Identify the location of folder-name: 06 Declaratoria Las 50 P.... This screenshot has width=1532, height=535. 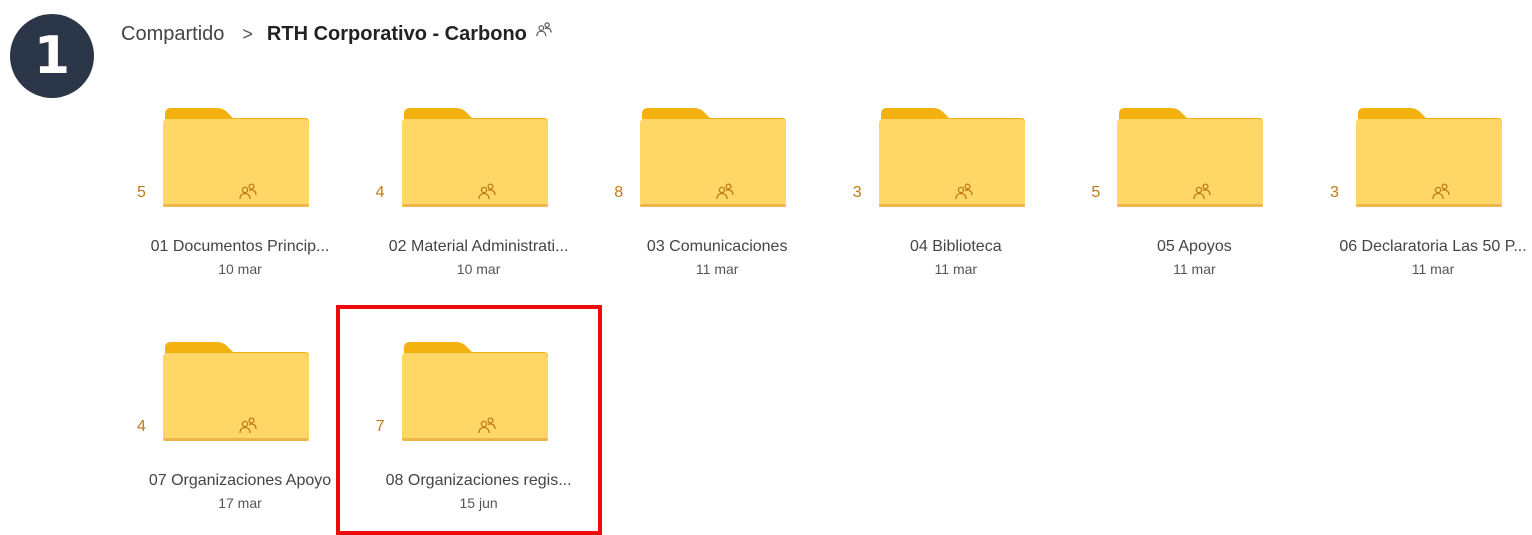
(1433, 246).